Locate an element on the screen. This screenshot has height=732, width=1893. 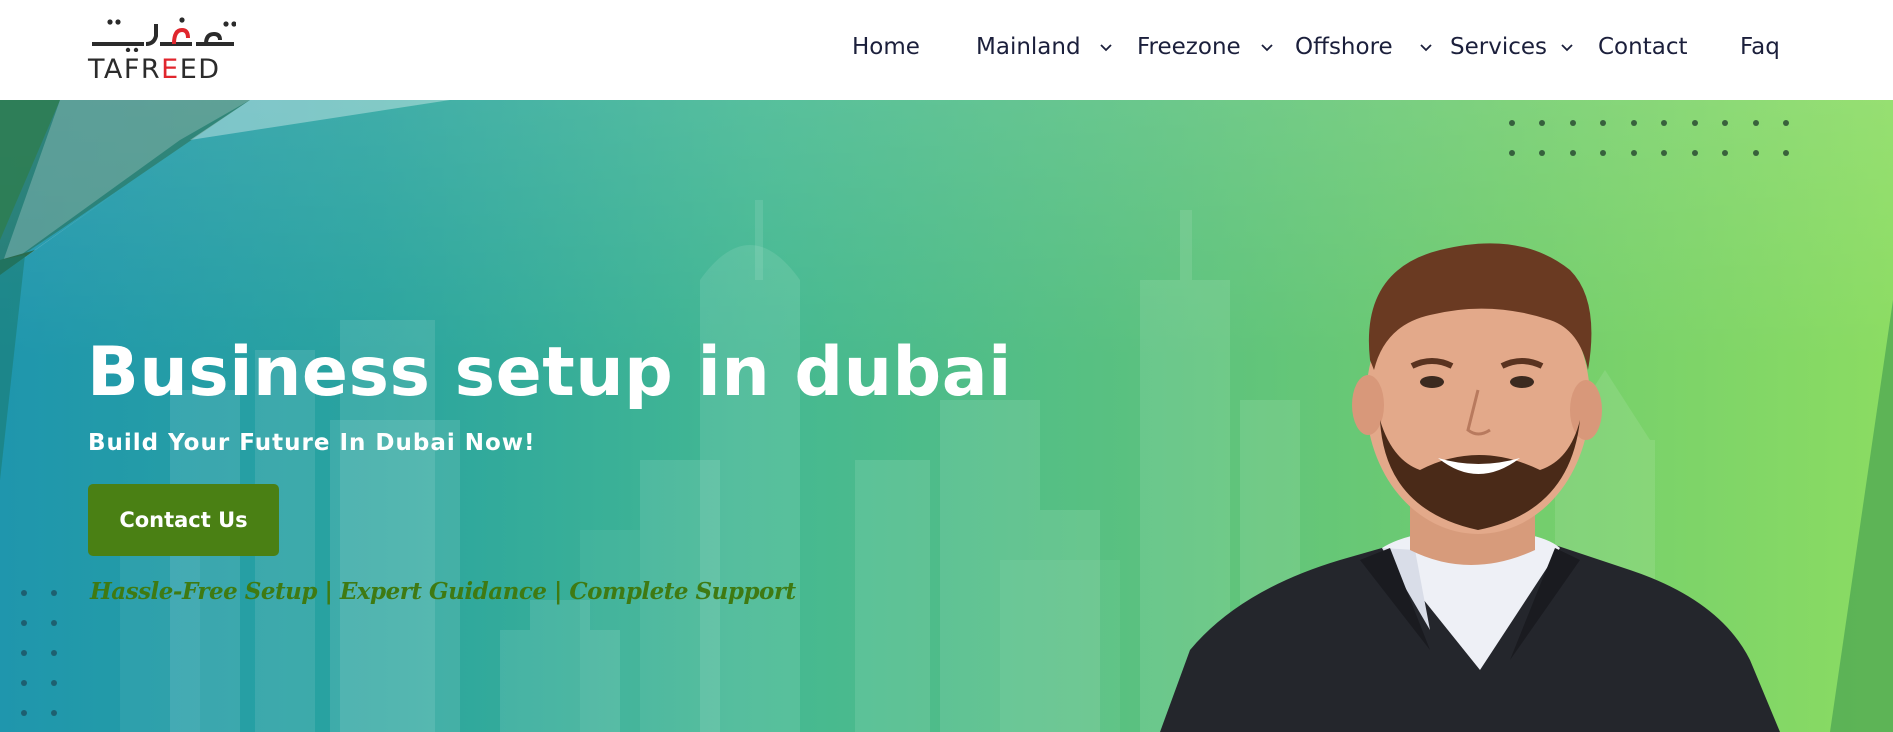
nav-item-faq: Faq is located at coordinates (1760, 47).